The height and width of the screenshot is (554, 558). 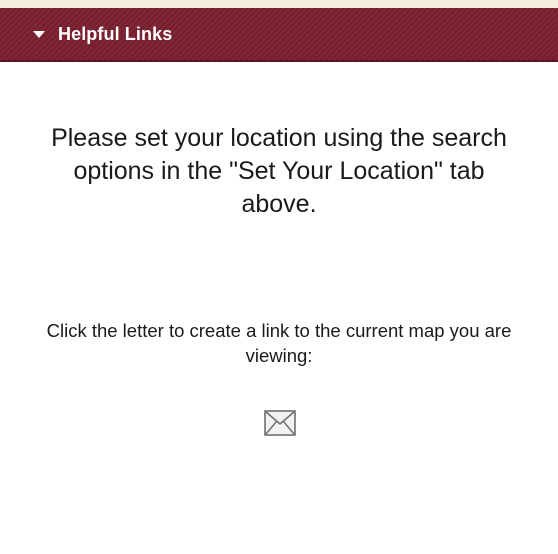 I want to click on panel-title: Helpful Links, so click(x=115, y=33).